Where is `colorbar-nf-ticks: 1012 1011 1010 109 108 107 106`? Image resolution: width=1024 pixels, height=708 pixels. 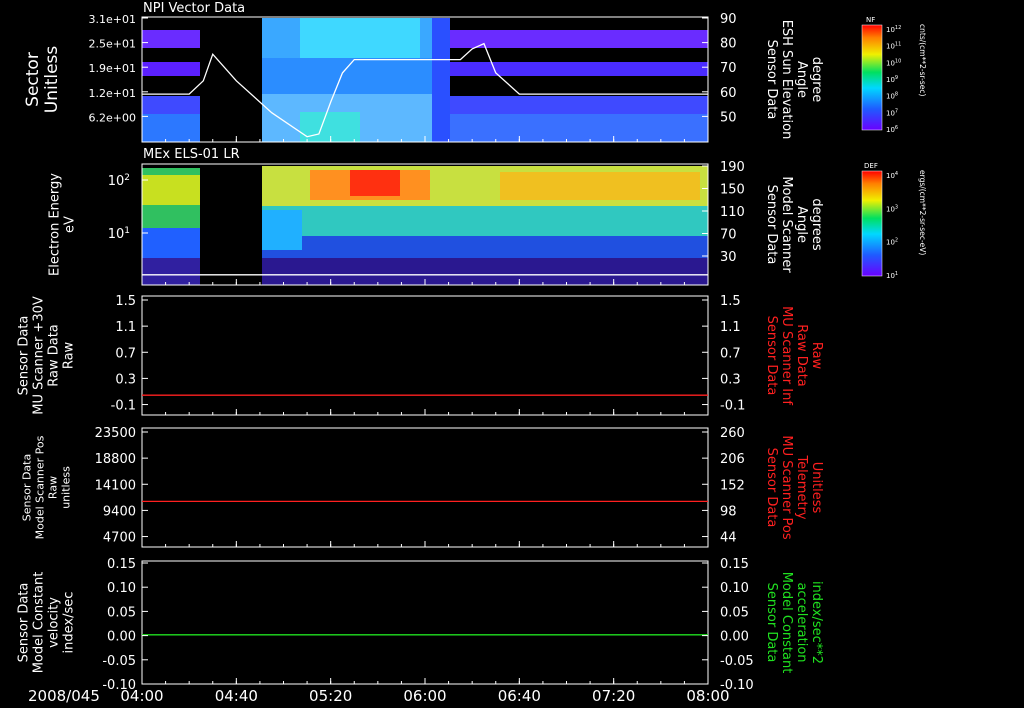
colorbar-nf-ticks: 1012 1011 1010 109 108 107 106 is located at coordinates (893, 79).